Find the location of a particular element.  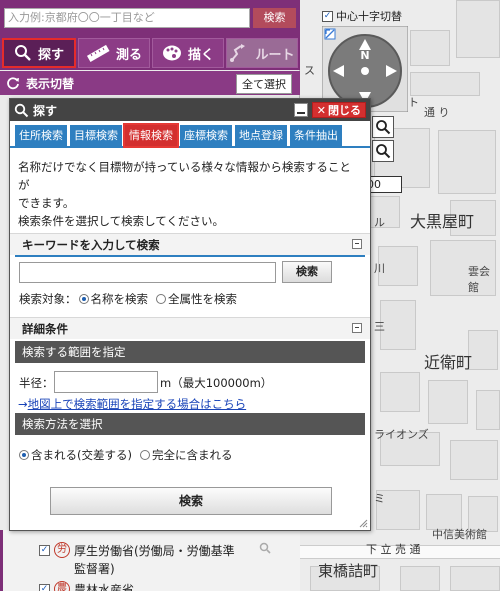

description-line: 検索条件を選択して検索してください。 is located at coordinates (121, 221).